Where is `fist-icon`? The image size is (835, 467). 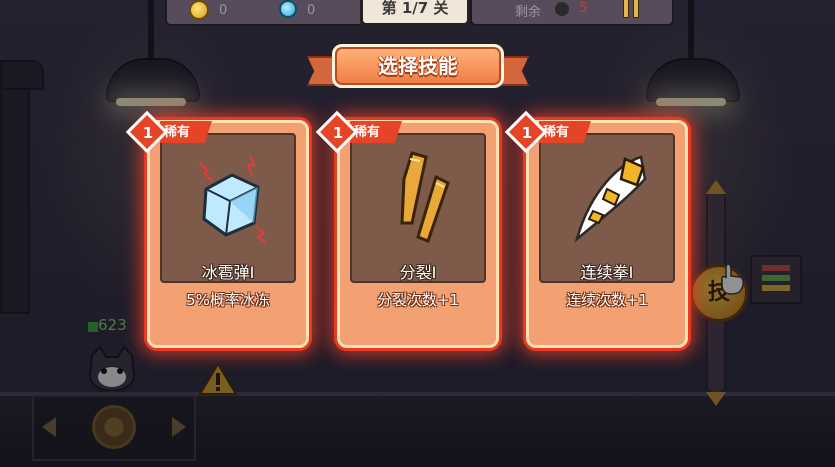
fist-icon is located at coordinates (610, 199).